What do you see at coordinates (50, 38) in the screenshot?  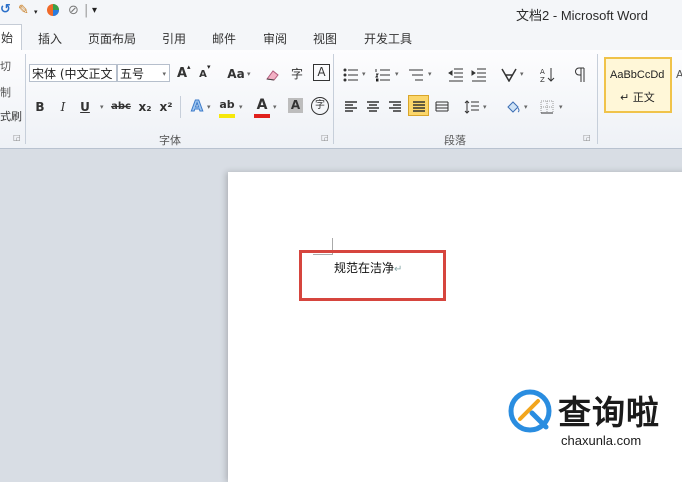 I see `tab-insert: 插入` at bounding box center [50, 38].